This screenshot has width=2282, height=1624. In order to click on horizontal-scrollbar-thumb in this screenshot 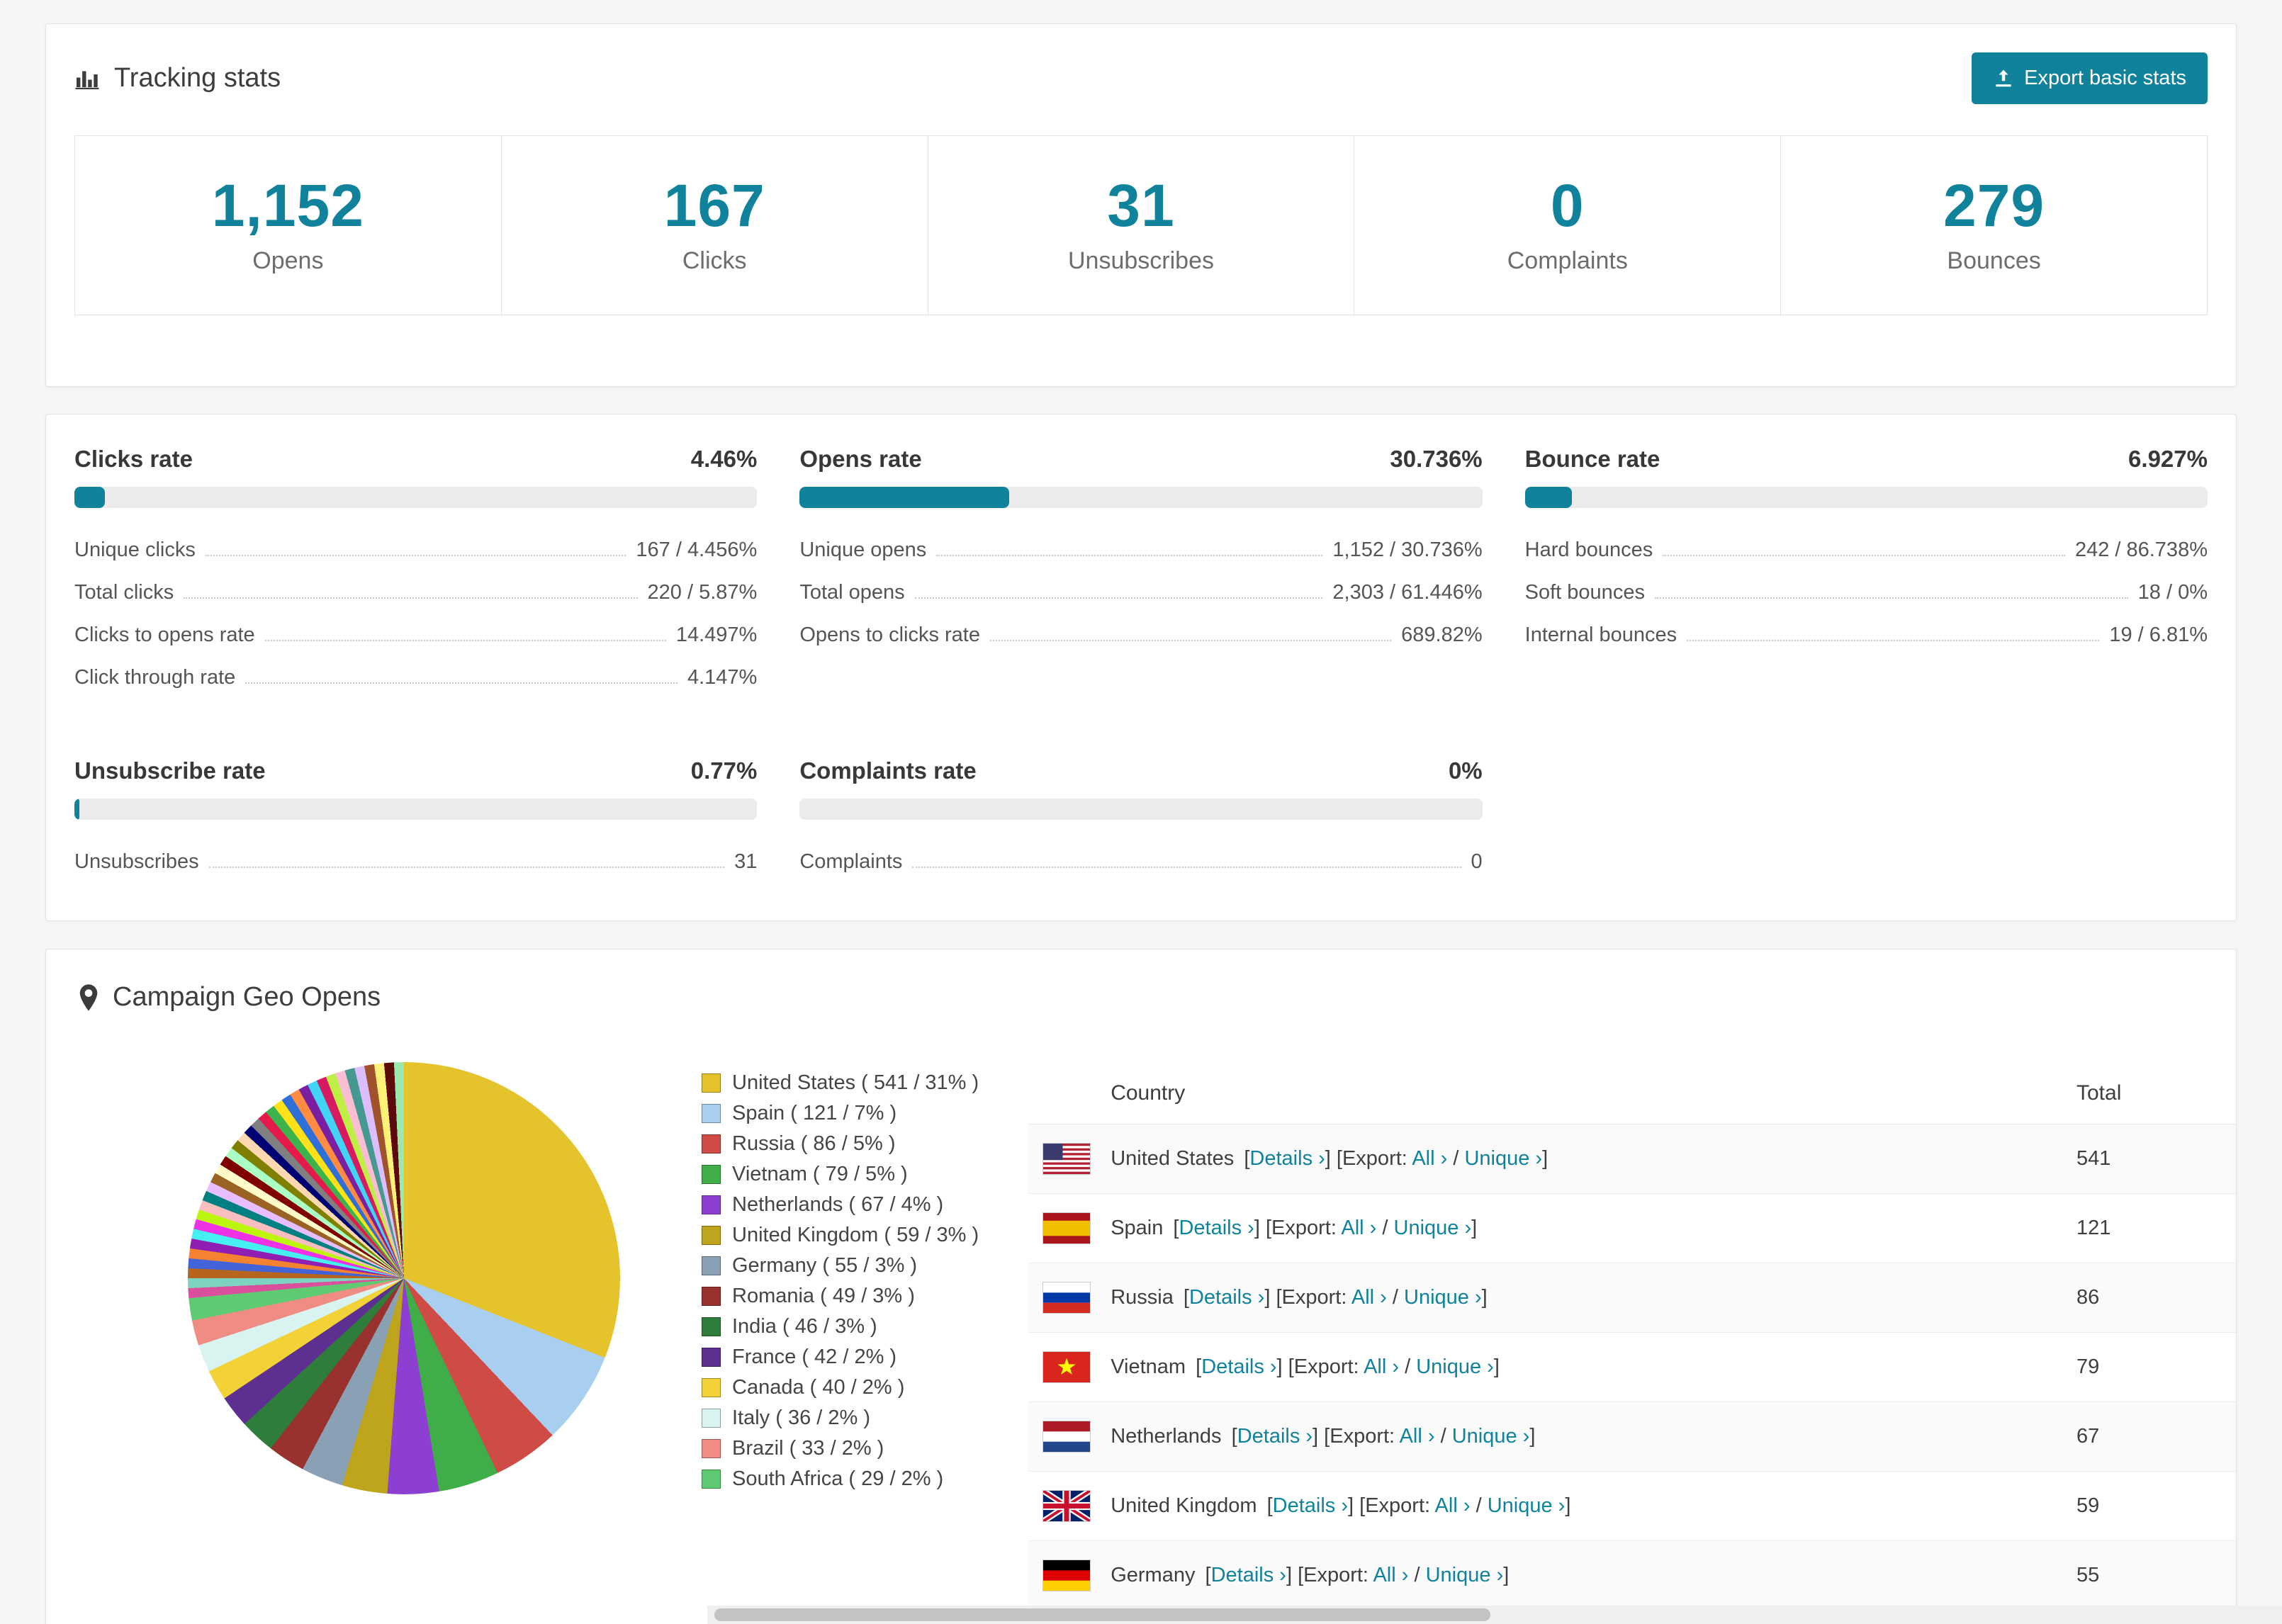, I will do `click(1102, 1615)`.